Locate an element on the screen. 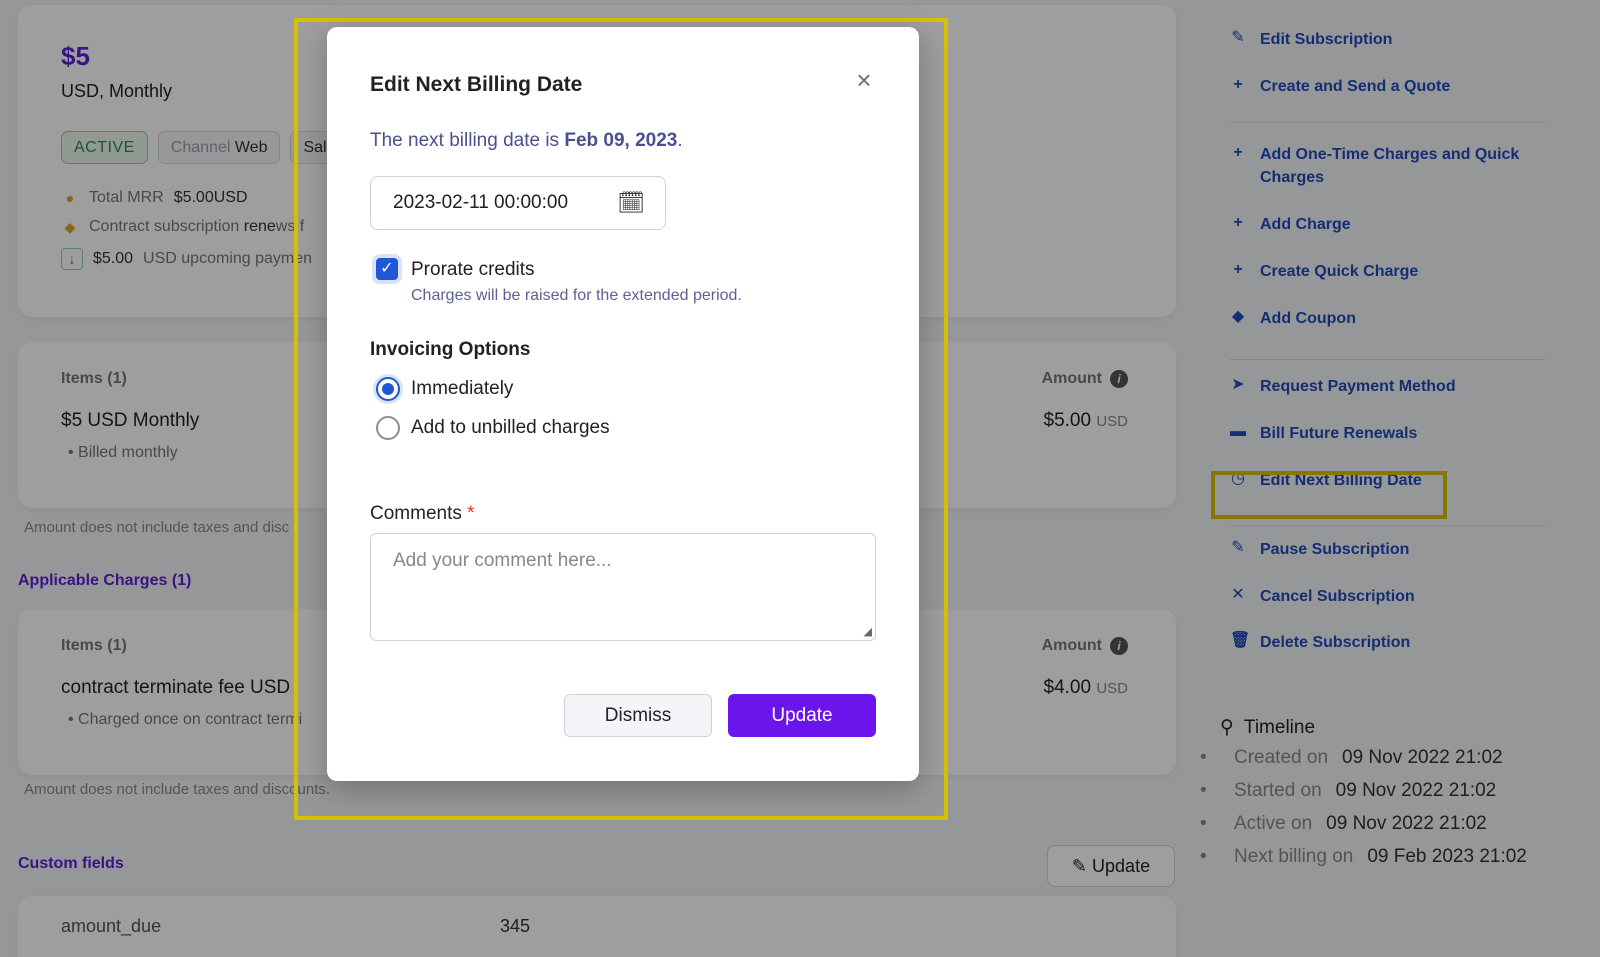 The width and height of the screenshot is (1600, 957). comments-textarea: Add your comment here... ◢ is located at coordinates (623, 587).